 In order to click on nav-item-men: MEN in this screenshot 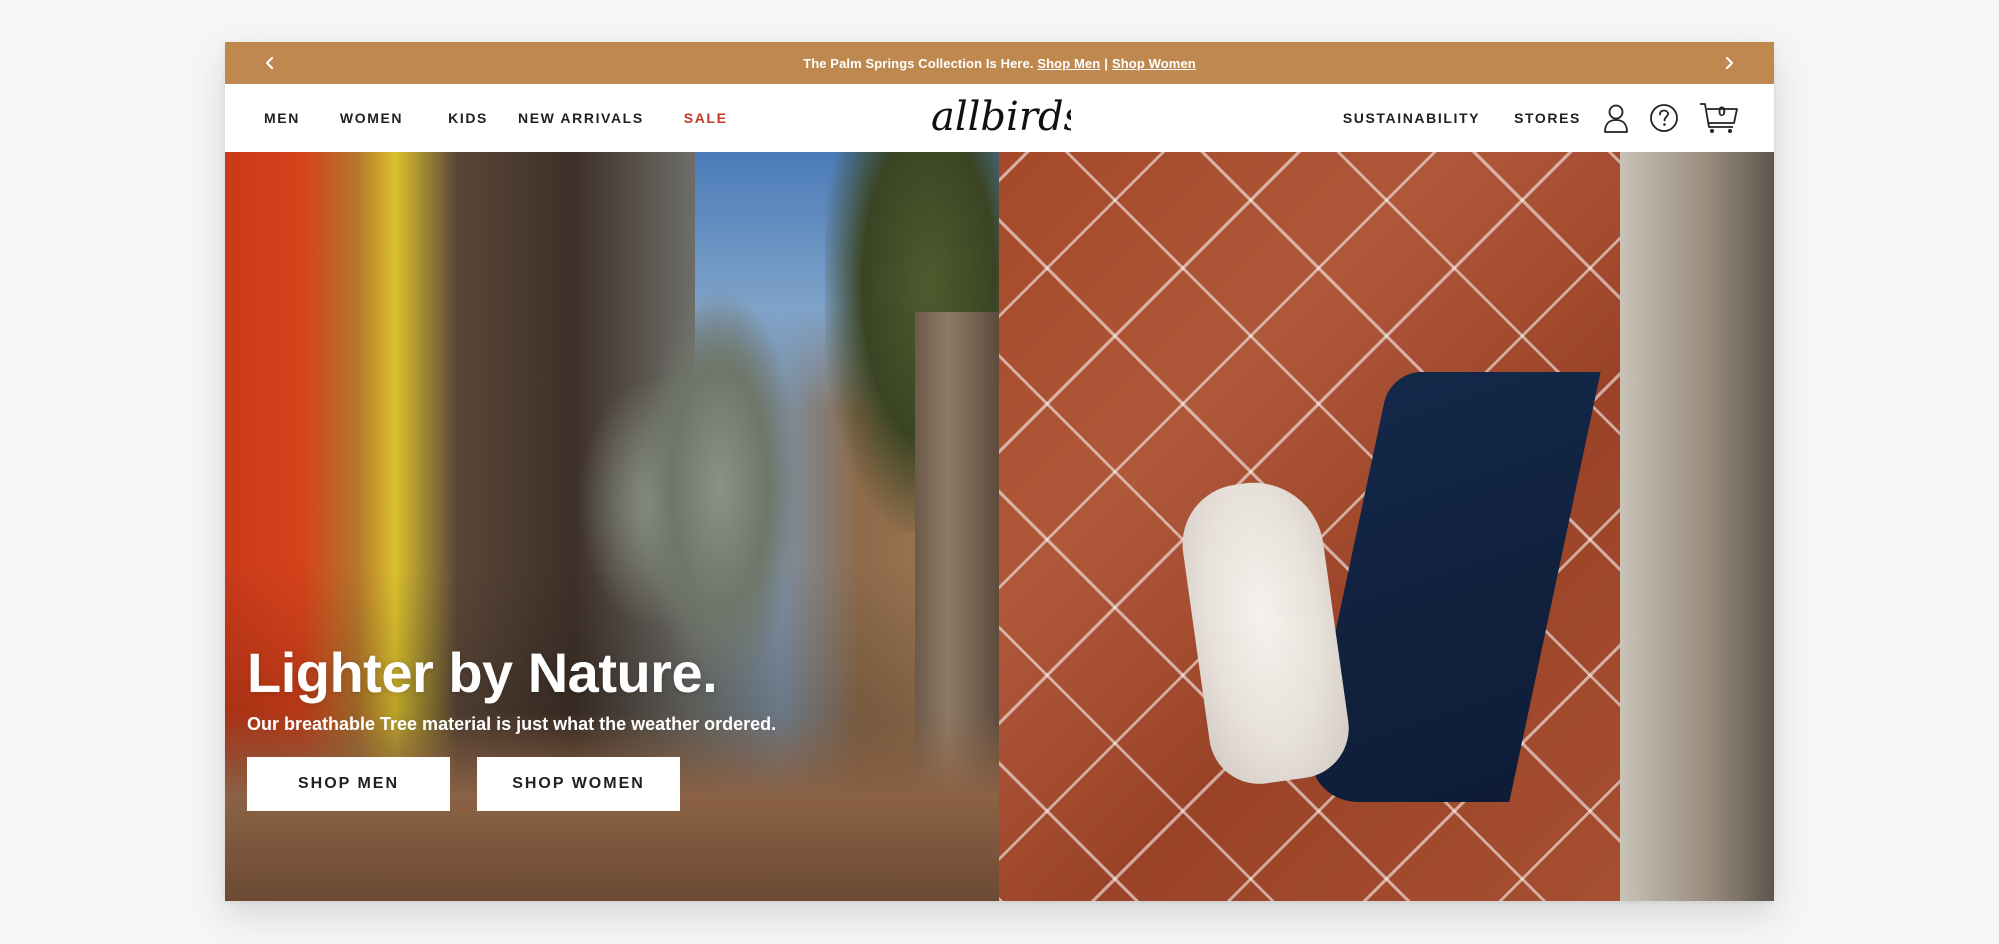, I will do `click(282, 118)`.